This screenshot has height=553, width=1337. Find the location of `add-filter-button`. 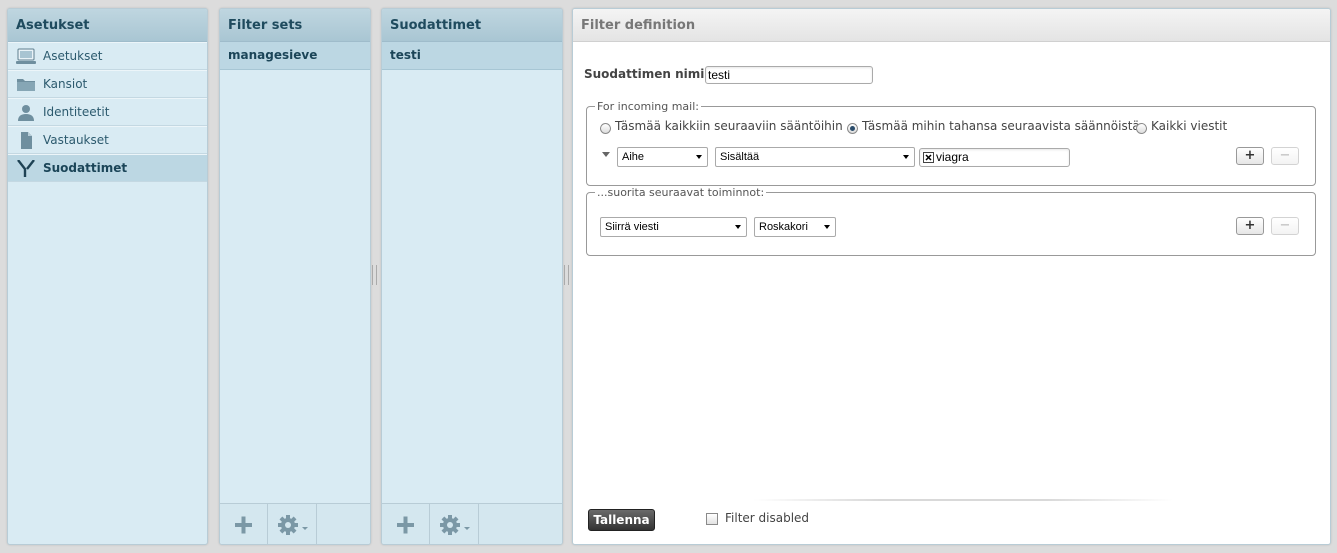

add-filter-button is located at coordinates (406, 524).